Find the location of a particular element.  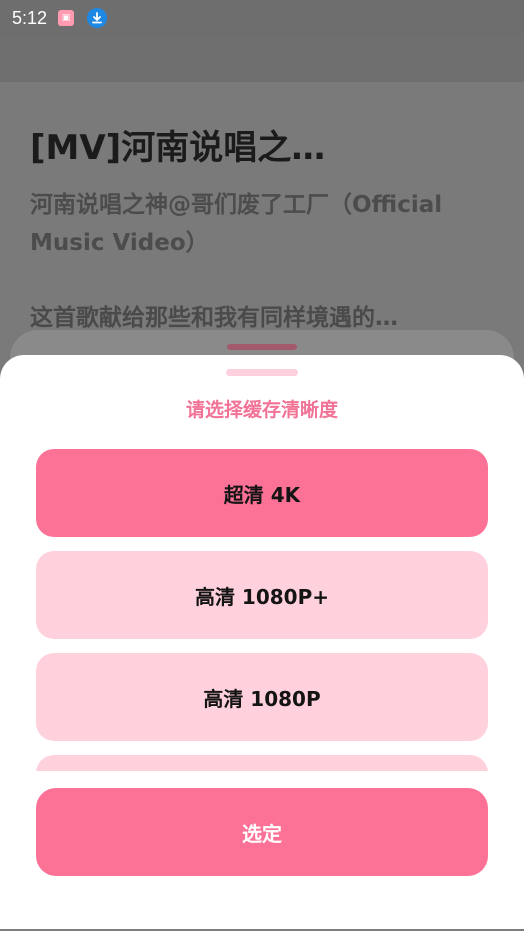

background-sheet-handle is located at coordinates (262, 347).